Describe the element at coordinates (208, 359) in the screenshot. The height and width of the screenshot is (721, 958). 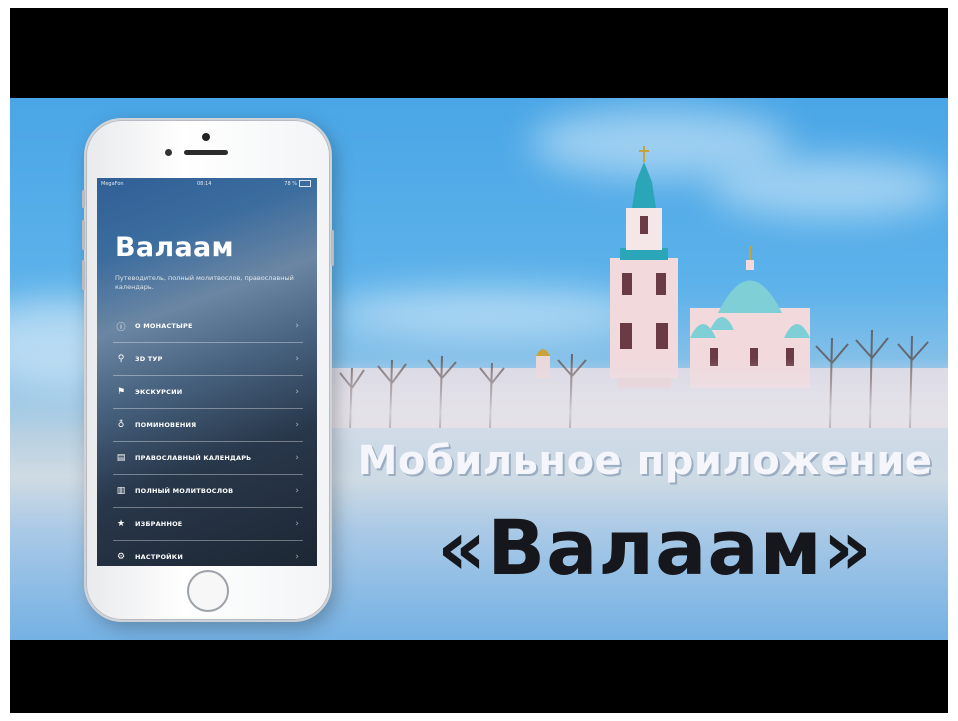
I see `menu-item-3d-tour: ⚲ 3D тур ›` at that location.